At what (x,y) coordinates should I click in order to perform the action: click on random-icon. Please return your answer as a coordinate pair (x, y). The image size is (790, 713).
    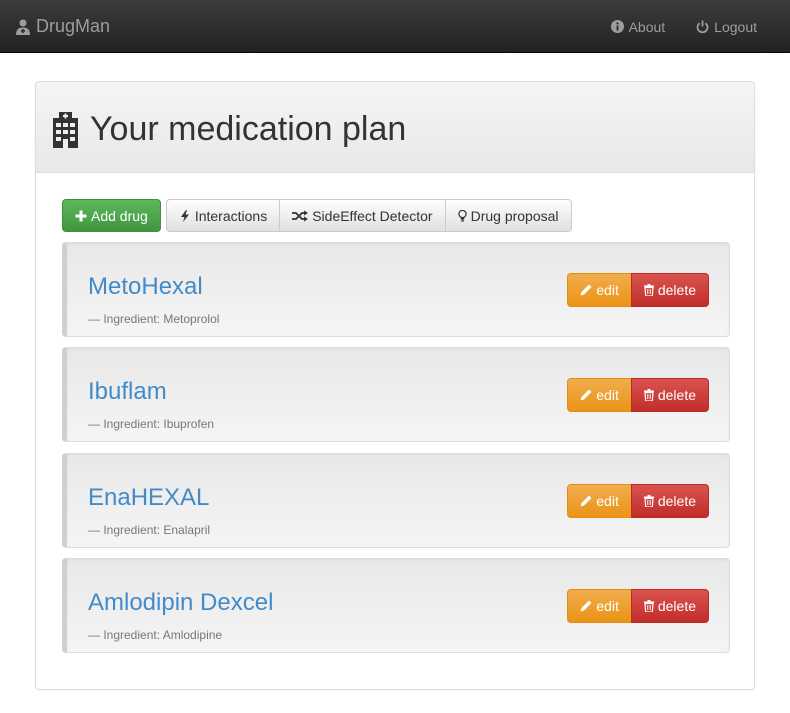
    Looking at the image, I should click on (300, 215).